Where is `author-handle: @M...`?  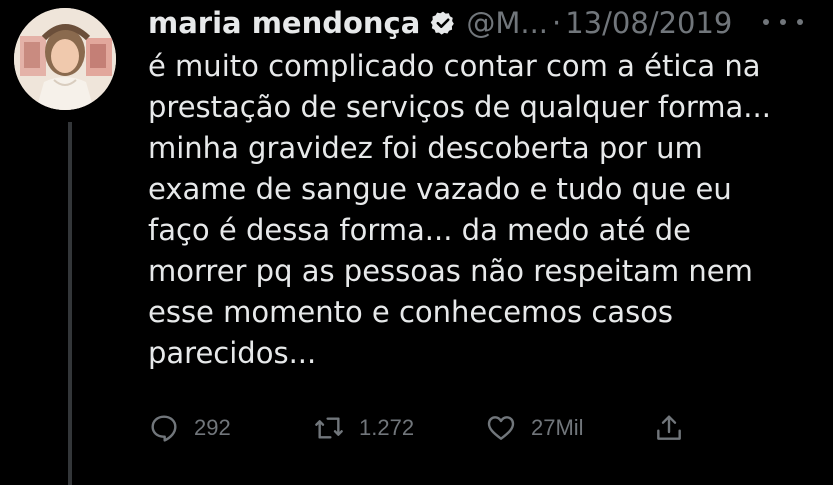
author-handle: @M... is located at coordinates (507, 23).